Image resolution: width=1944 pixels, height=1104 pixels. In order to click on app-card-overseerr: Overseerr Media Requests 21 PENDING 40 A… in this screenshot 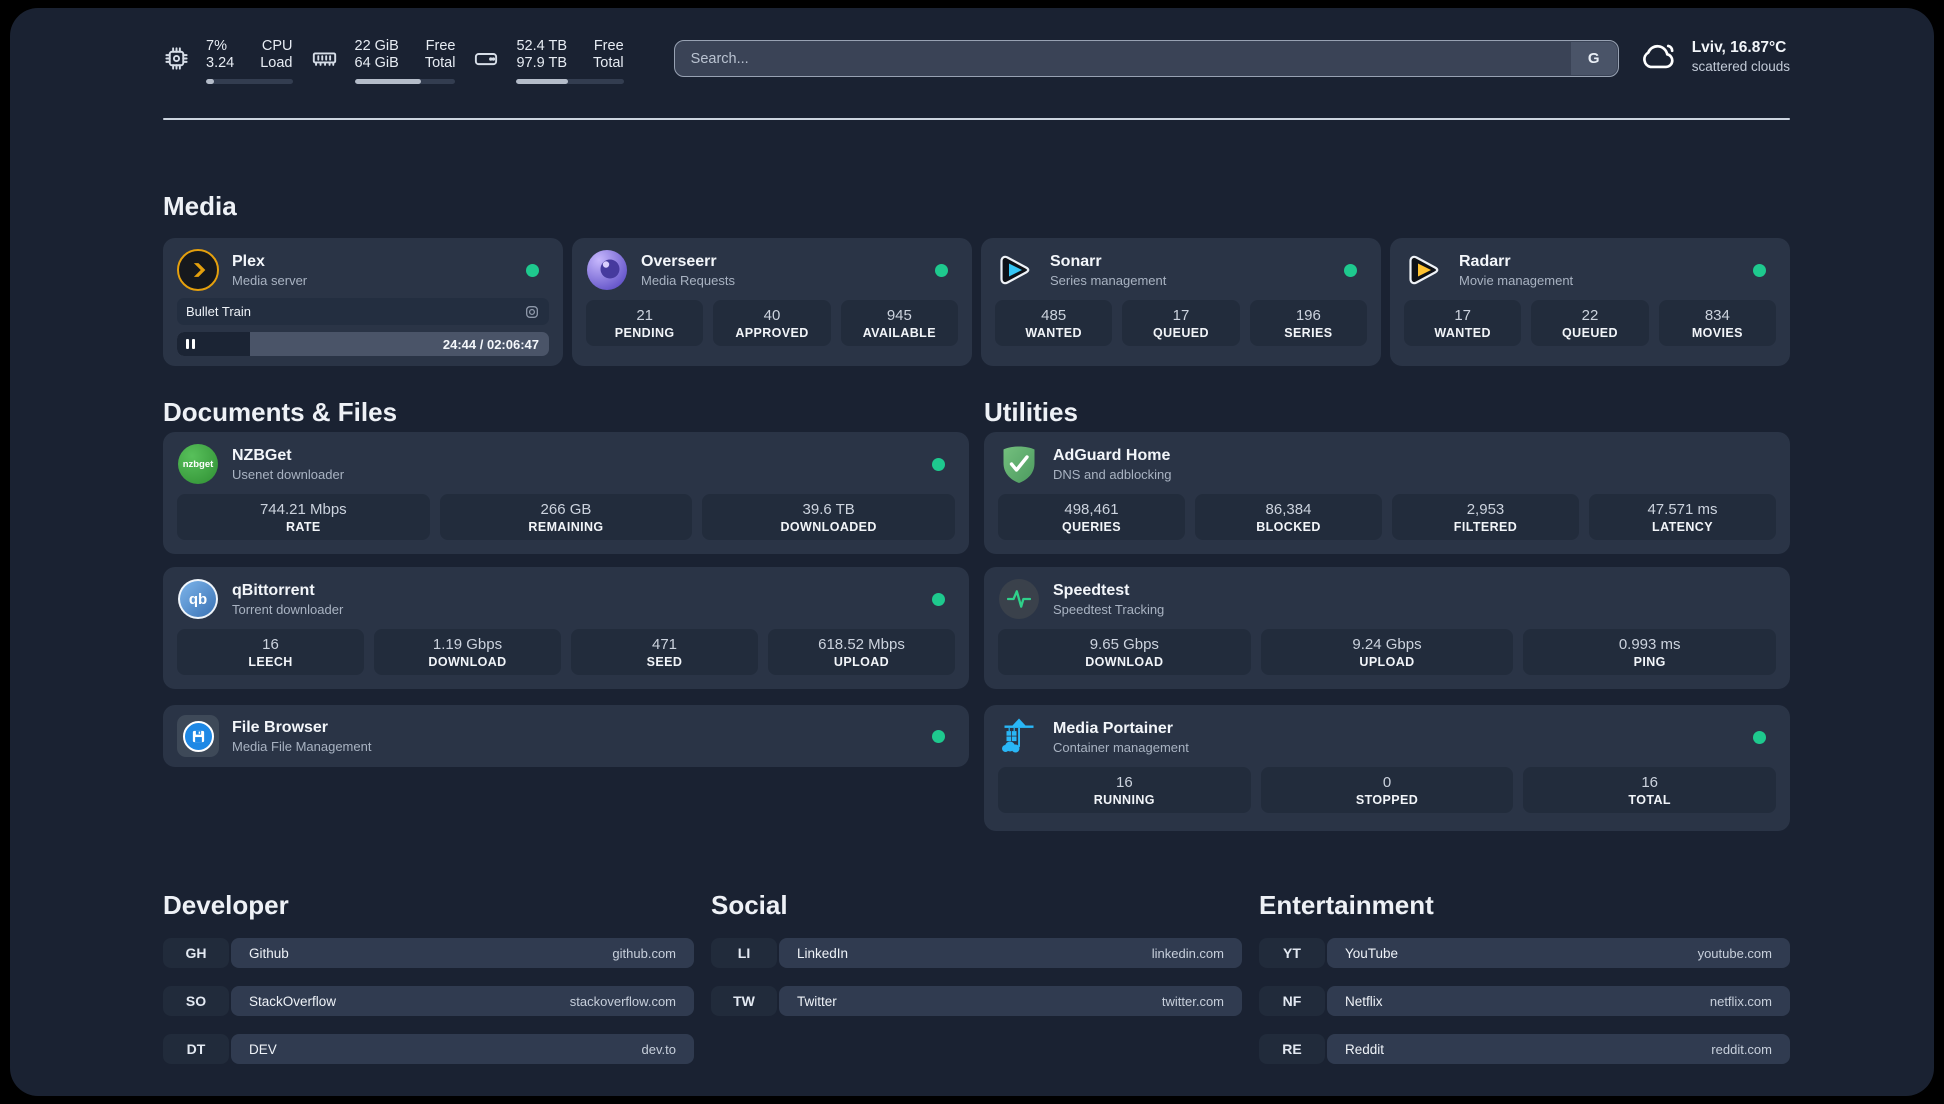, I will do `click(772, 302)`.